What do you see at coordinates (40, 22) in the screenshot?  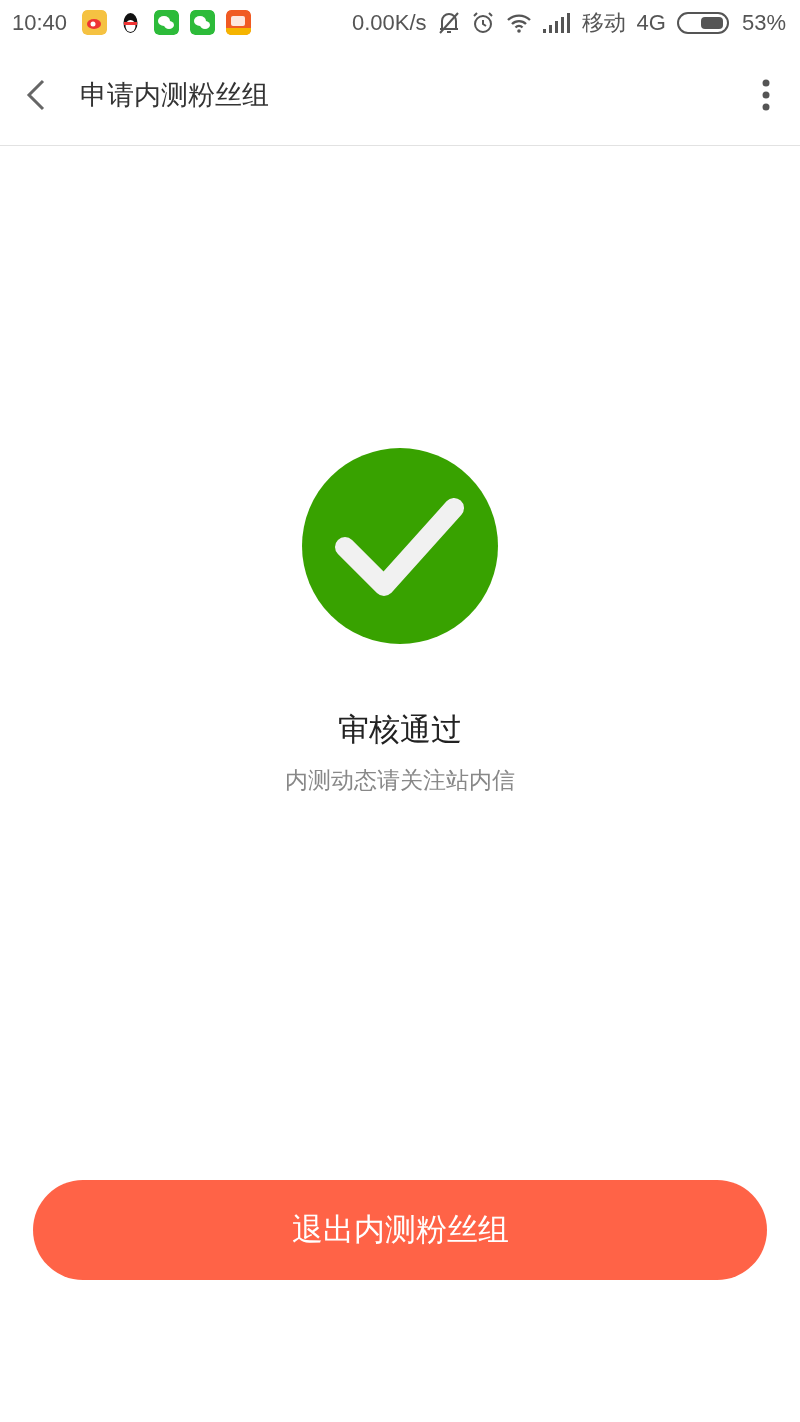 I see `status-time: 10:40` at bounding box center [40, 22].